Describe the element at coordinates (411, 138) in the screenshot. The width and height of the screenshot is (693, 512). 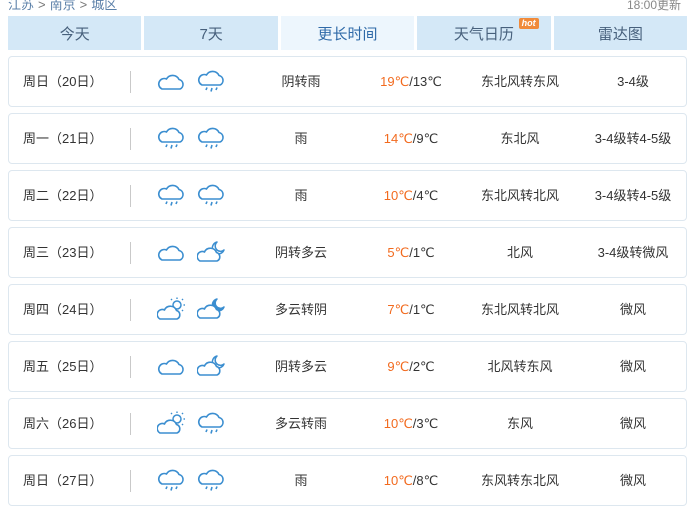
I see `temperature: 14℃/9℃` at that location.